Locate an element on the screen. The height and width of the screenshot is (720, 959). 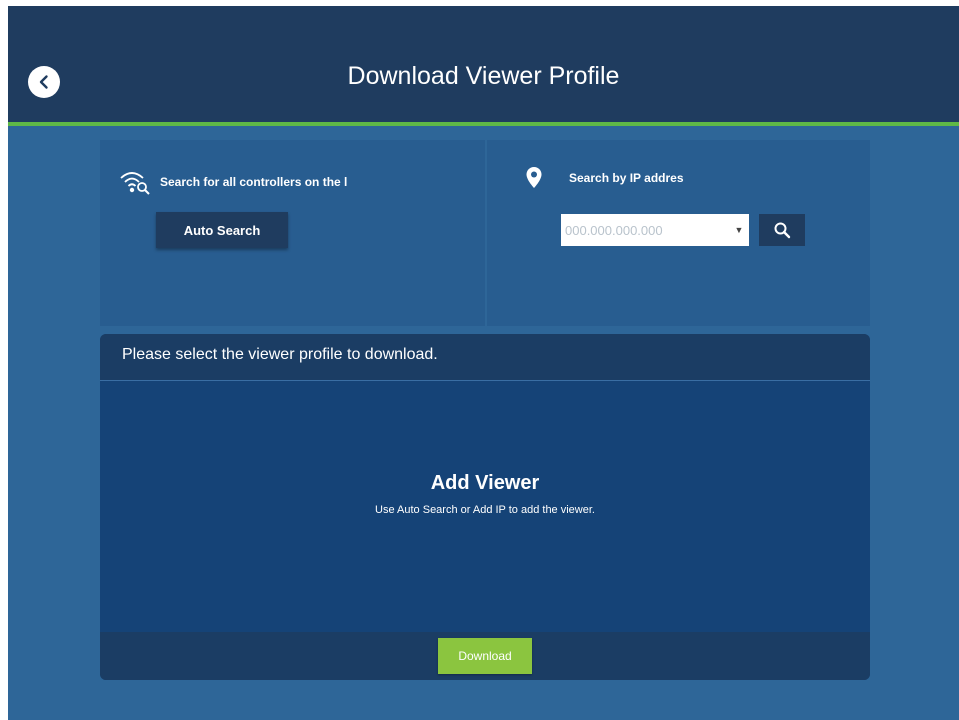
ip-search-panel: Search by IP addres ▼ is located at coordinates (678, 233).